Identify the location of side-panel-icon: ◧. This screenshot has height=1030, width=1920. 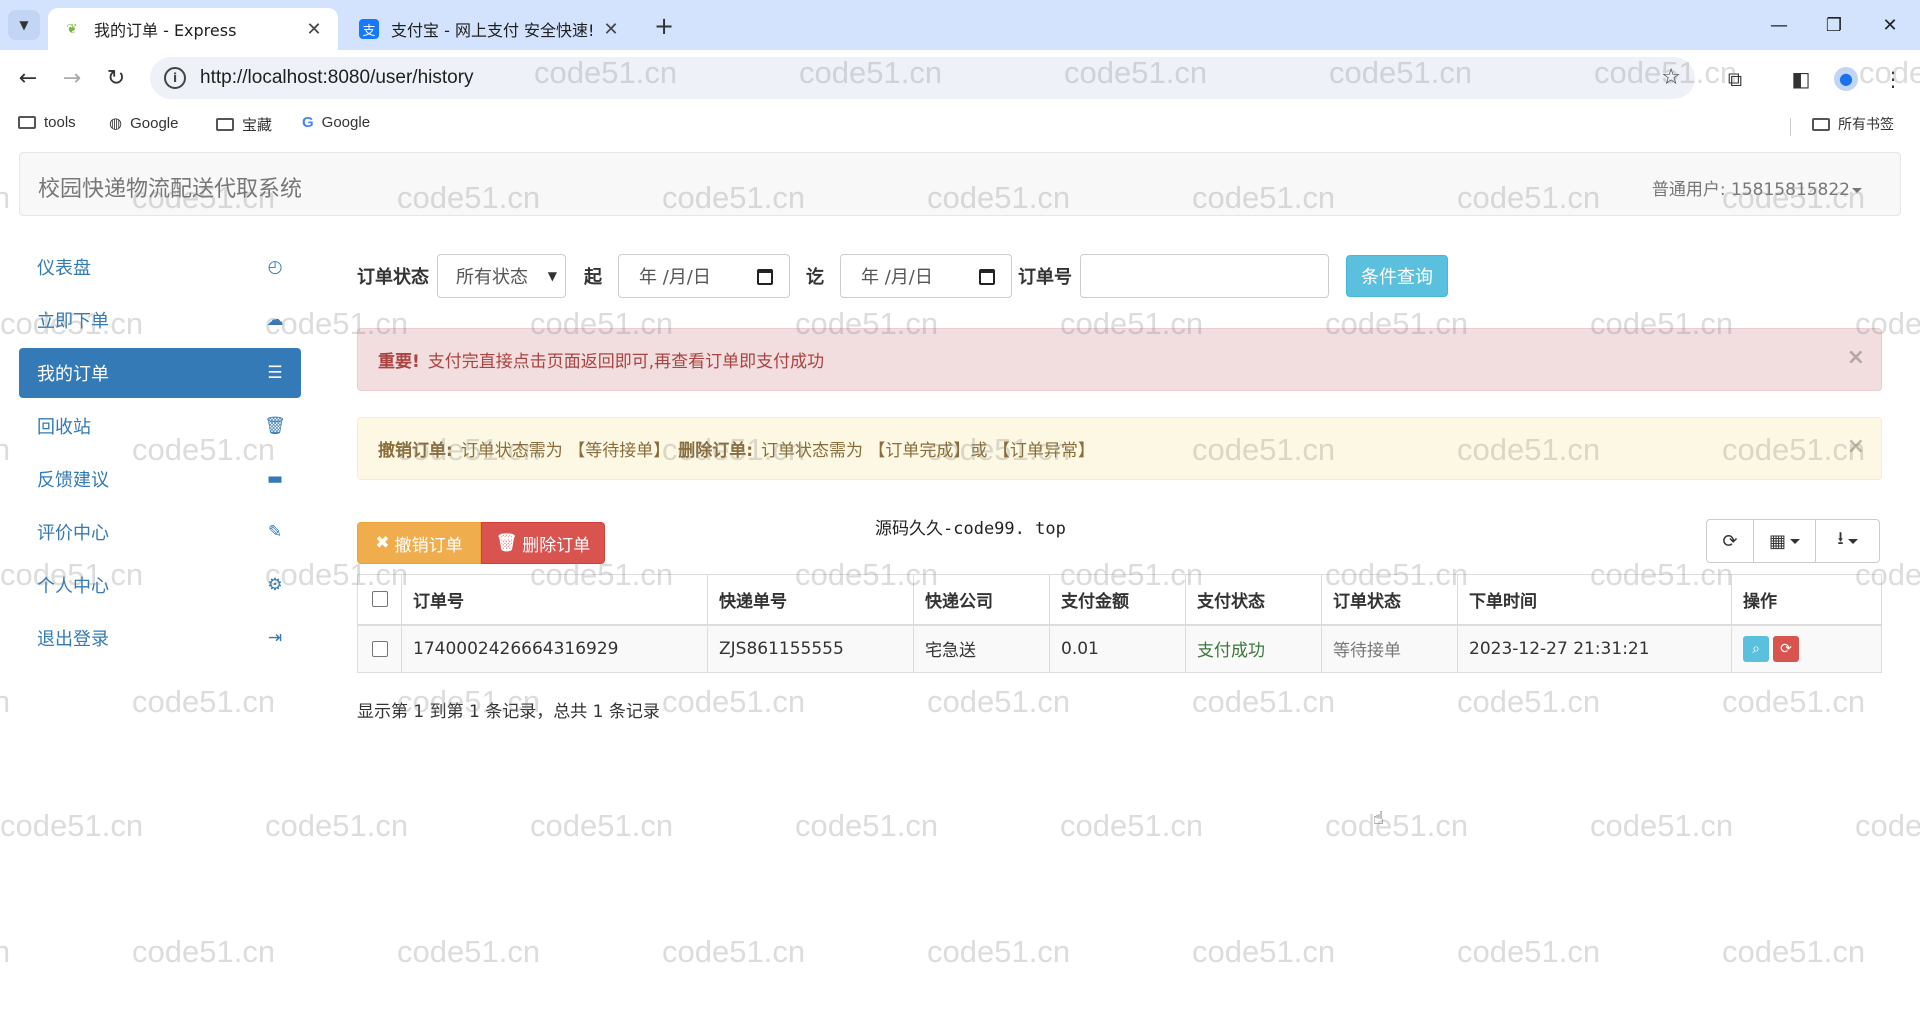
(1801, 79).